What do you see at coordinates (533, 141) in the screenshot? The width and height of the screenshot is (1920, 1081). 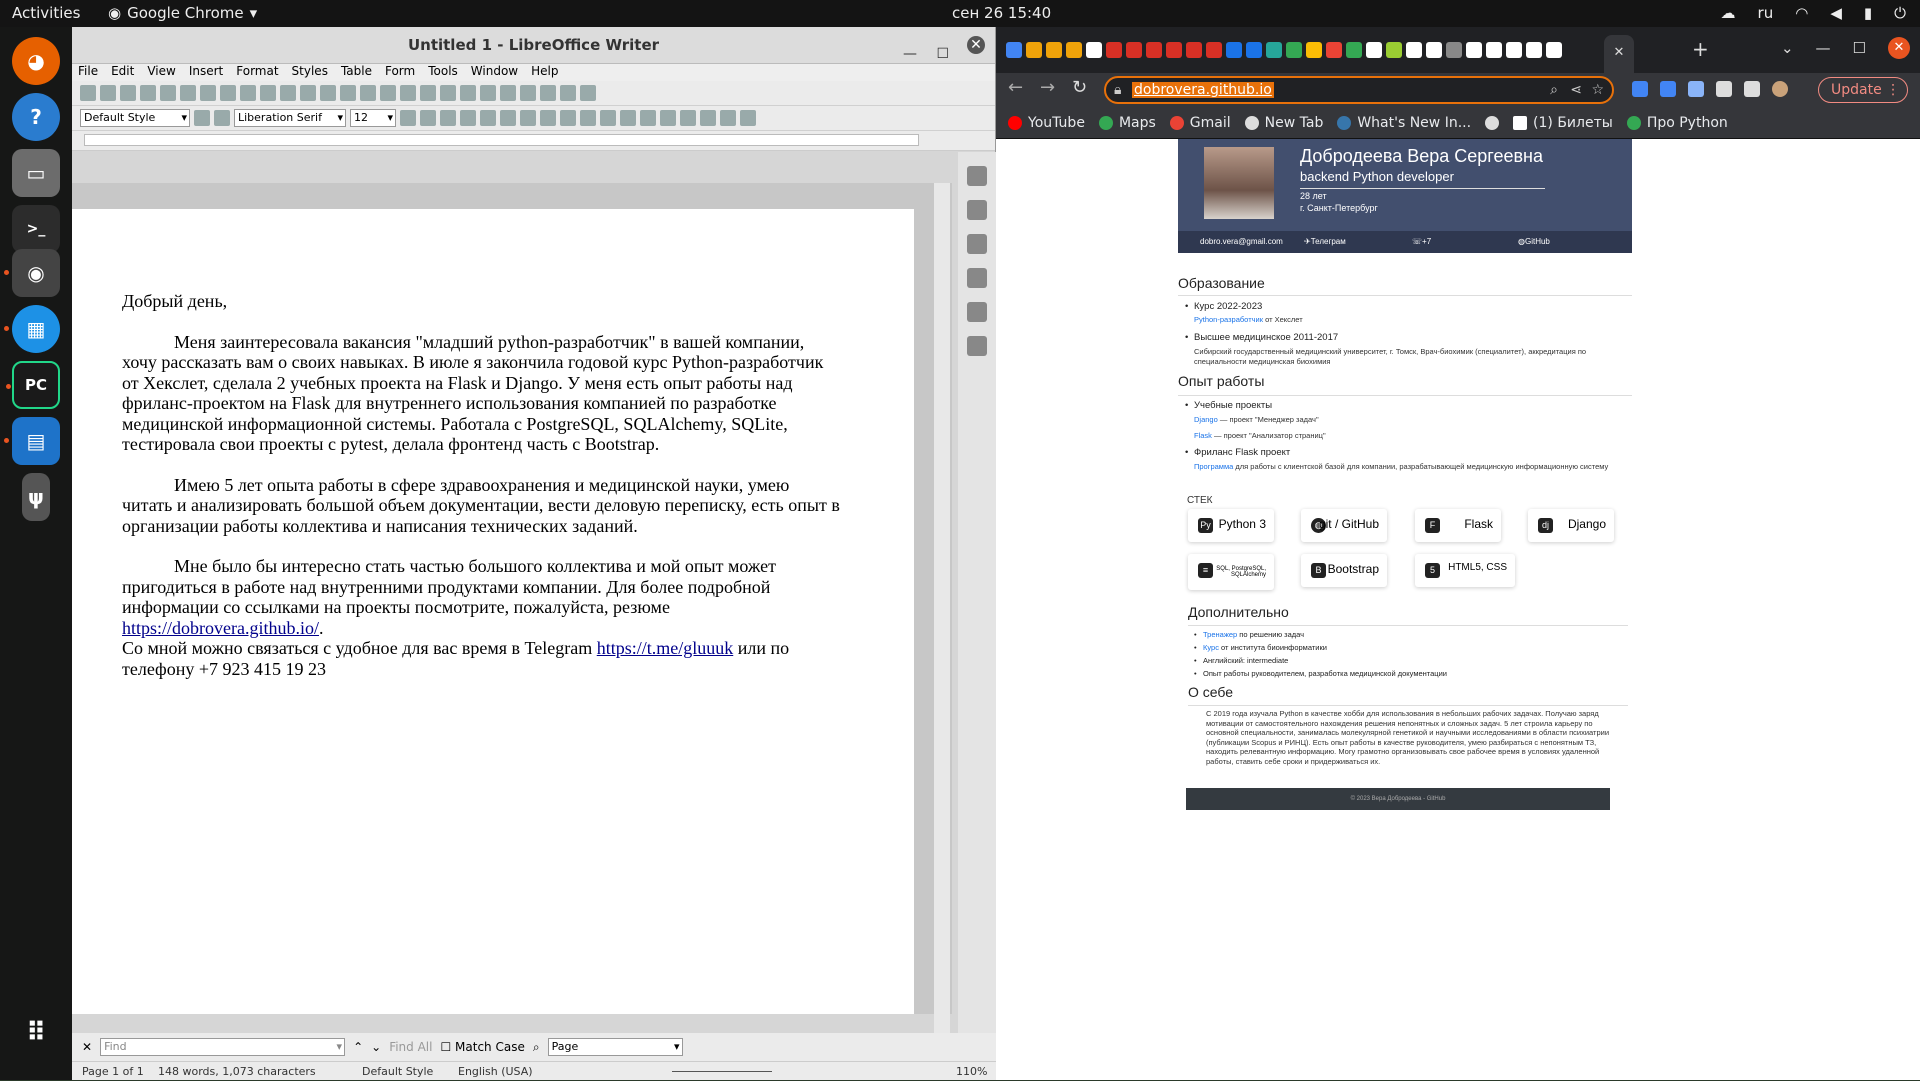 I see `horizontal-ruler` at bounding box center [533, 141].